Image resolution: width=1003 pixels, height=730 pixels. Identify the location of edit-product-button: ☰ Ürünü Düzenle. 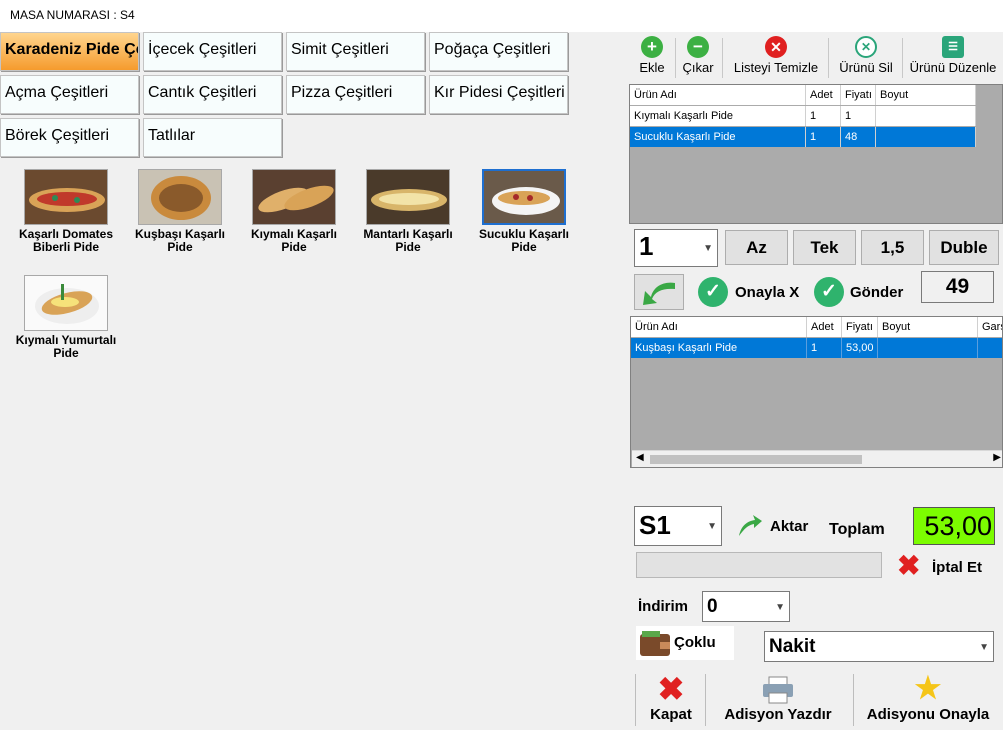
(953, 58).